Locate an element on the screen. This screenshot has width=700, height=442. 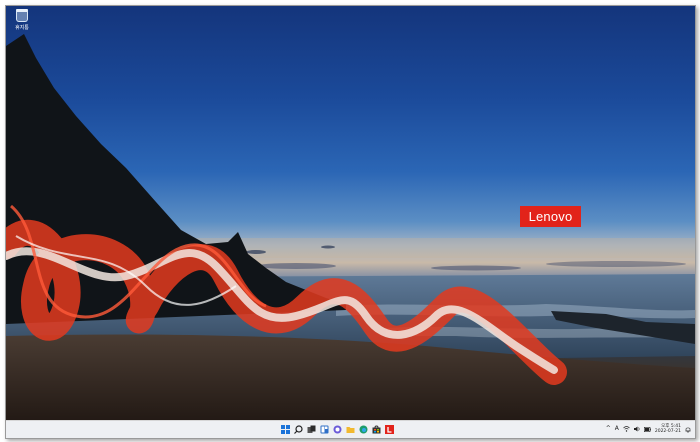
lenovo-app-button is located at coordinates (389, 429).